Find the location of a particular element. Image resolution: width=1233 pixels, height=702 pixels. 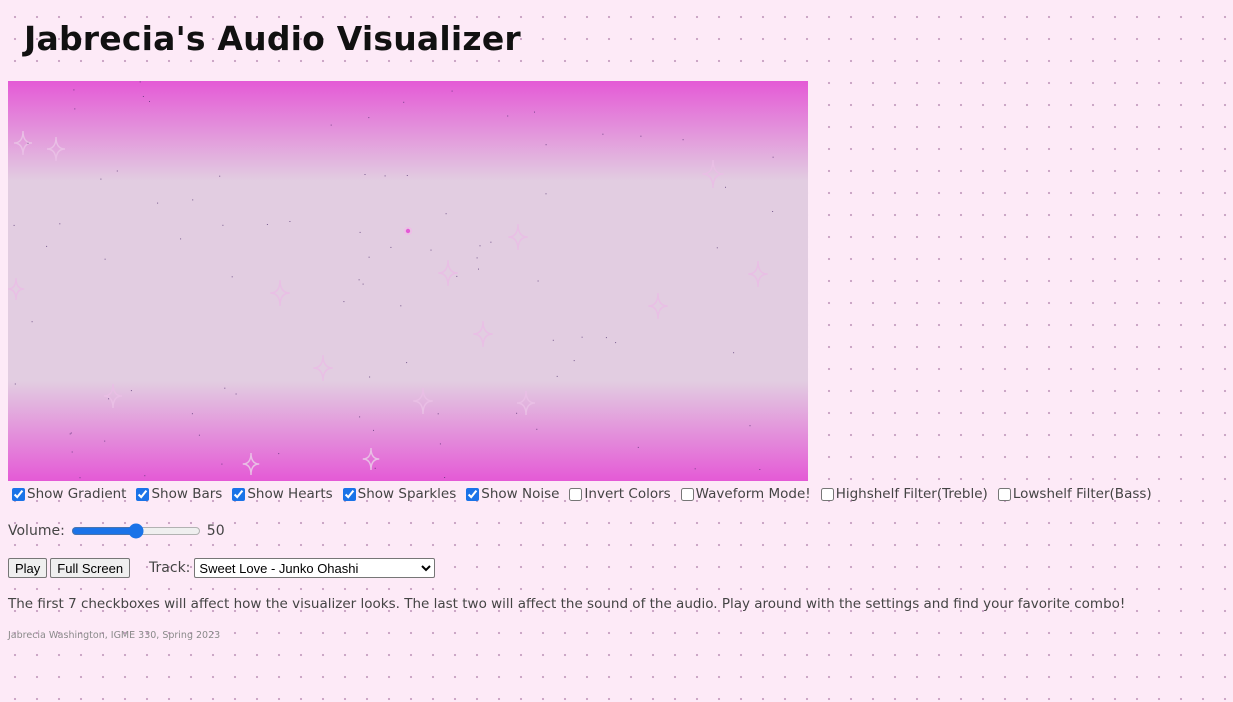

volume-row: Volume: 50 is located at coordinates (116, 531).